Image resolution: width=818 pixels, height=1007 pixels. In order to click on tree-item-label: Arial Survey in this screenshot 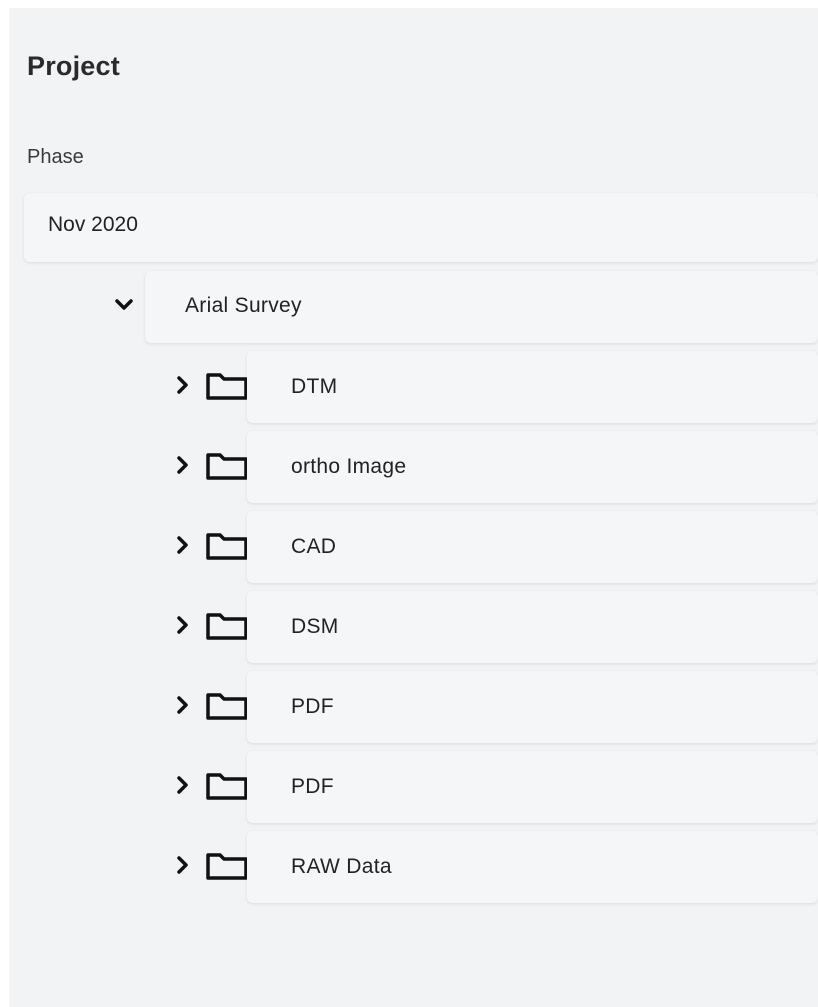, I will do `click(243, 305)`.